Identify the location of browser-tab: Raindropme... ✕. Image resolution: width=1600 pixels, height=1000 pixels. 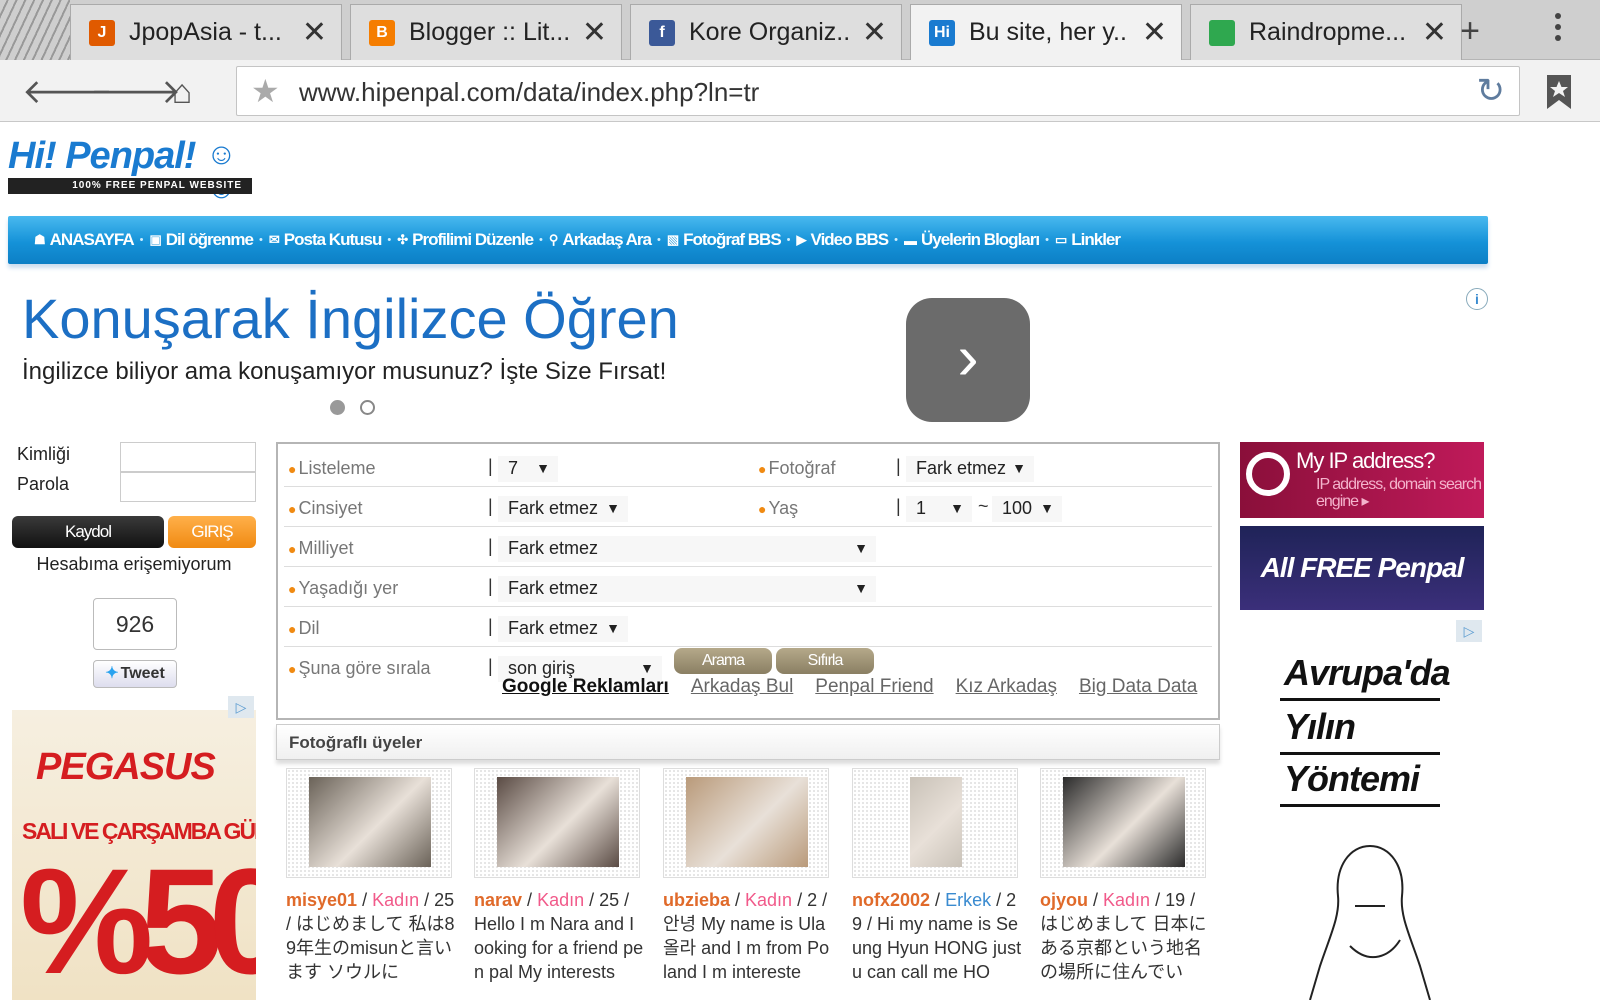
(1326, 32).